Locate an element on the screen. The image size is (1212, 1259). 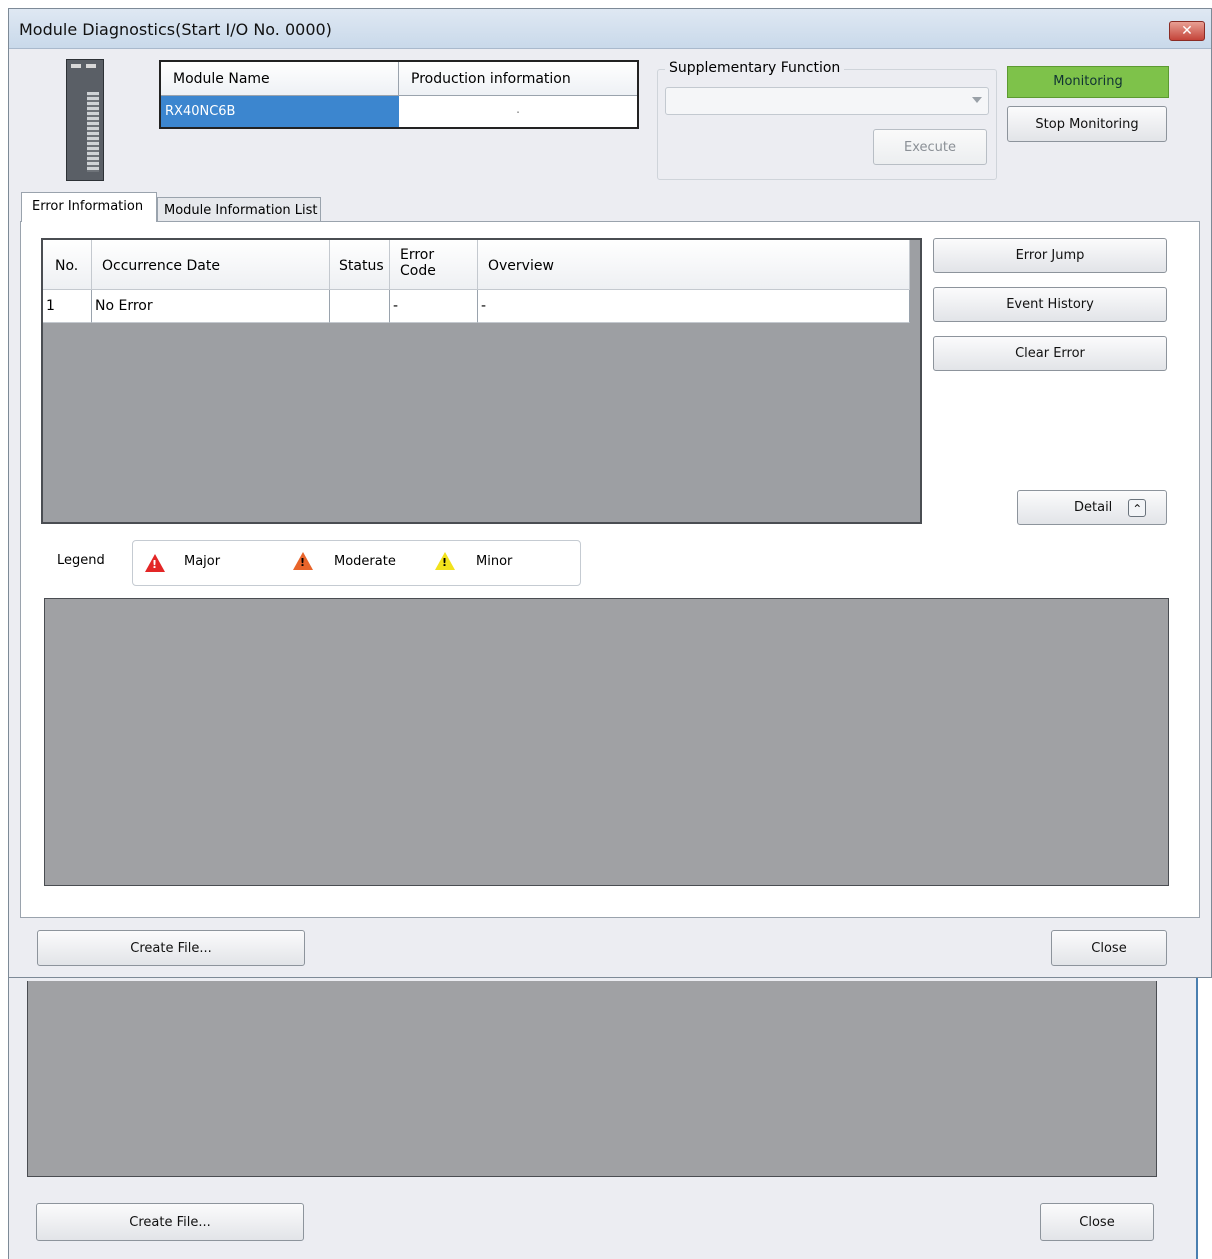
execute-button: Execute is located at coordinates (930, 147).